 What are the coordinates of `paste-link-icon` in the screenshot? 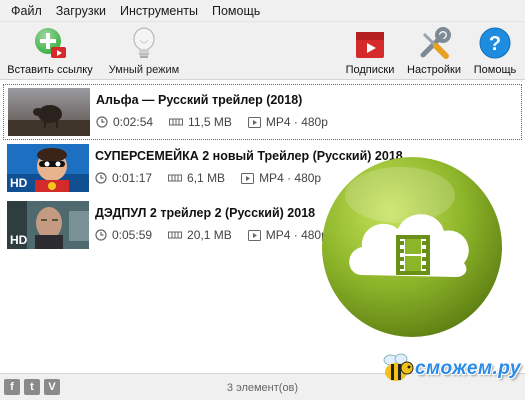 It's located at (50, 44).